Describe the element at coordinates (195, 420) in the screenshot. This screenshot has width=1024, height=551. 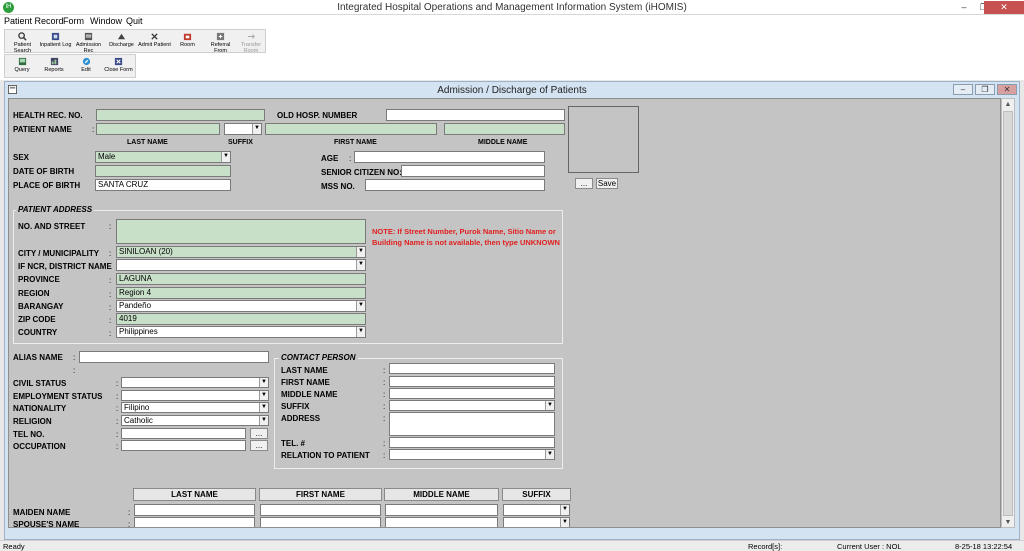
I see `religion-select: Catholic ▼` at that location.